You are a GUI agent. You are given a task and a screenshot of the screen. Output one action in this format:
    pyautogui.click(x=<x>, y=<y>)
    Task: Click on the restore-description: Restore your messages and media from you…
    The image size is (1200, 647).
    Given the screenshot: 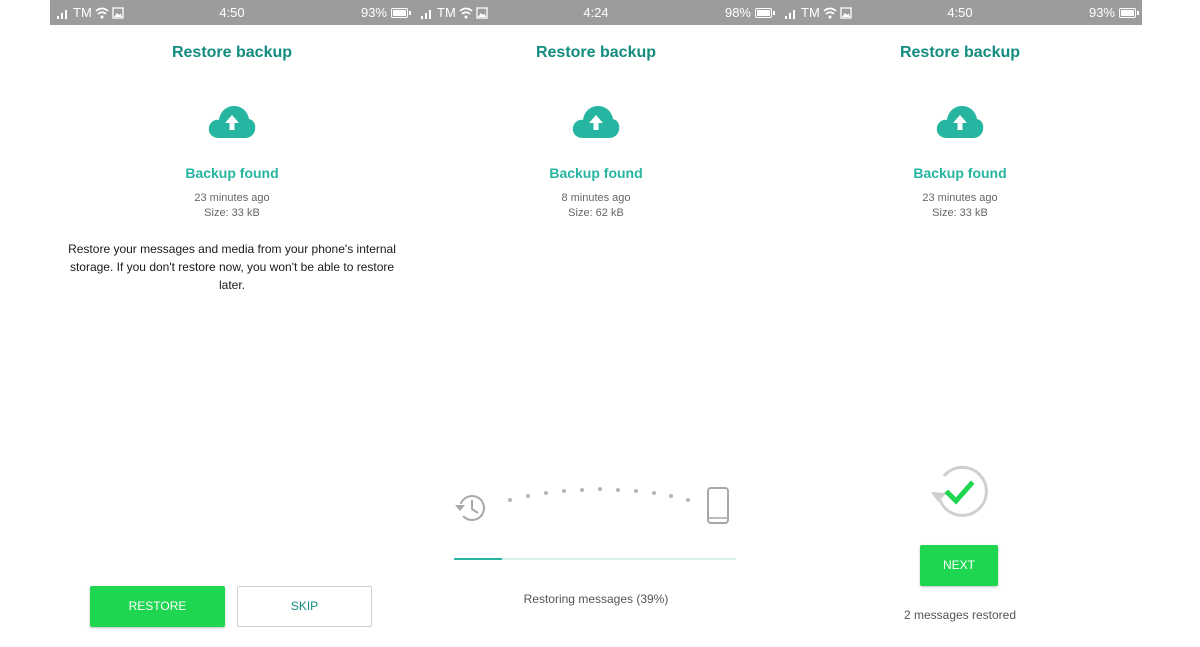 What is the action you would take?
    pyautogui.click(x=232, y=267)
    